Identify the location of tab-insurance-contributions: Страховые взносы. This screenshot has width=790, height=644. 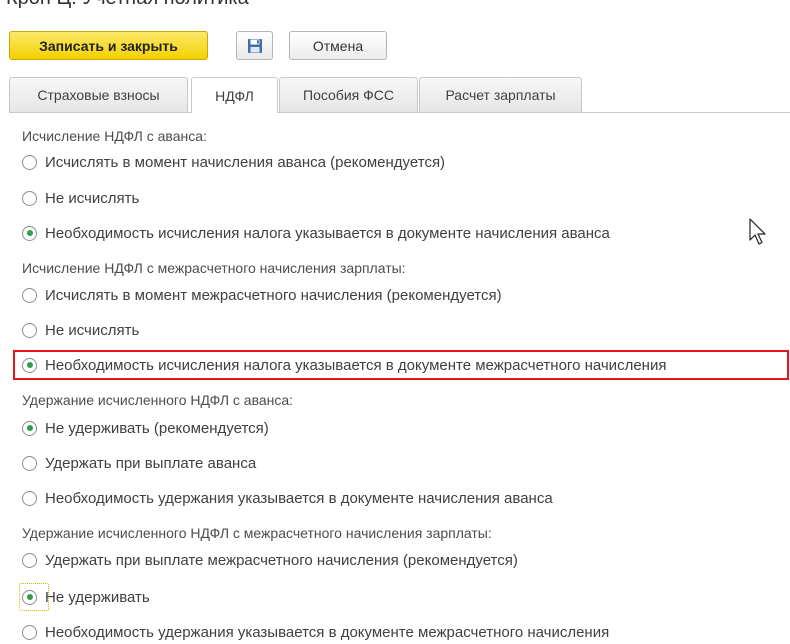
(98, 94).